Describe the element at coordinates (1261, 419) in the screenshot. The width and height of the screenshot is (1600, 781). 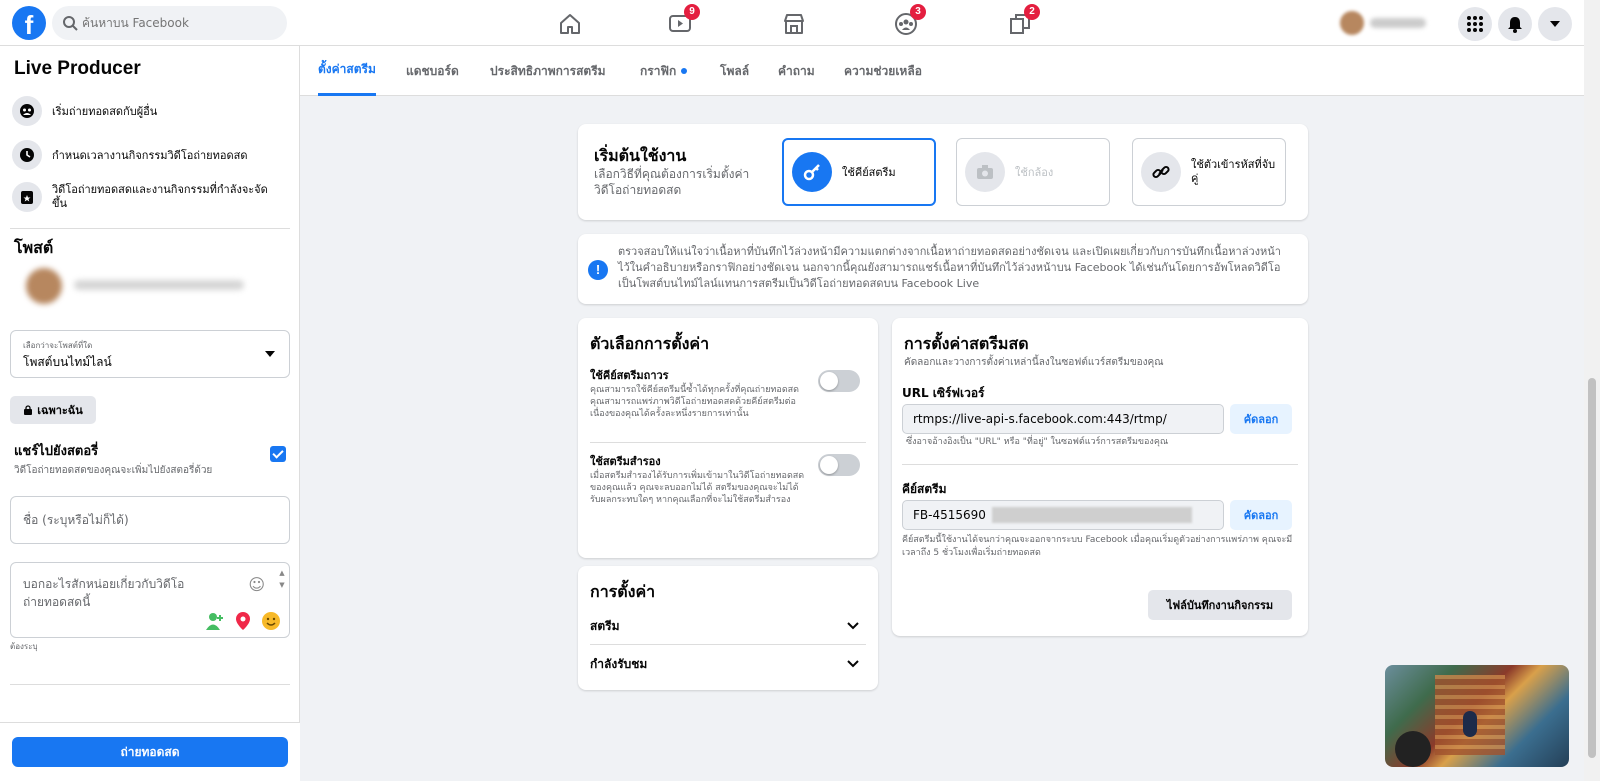
I see `copy-server-url-button: คัดลอก` at that location.